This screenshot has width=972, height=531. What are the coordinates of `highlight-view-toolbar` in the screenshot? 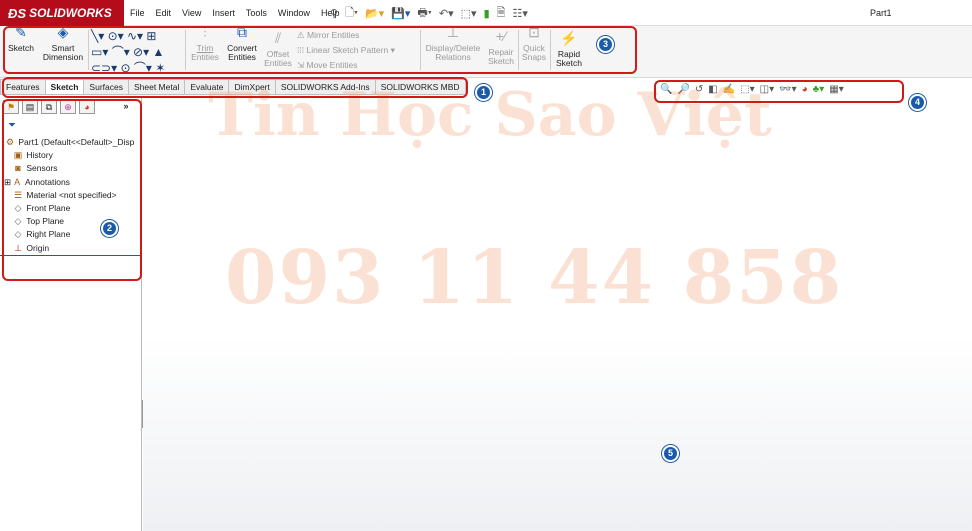 It's located at (779, 91).